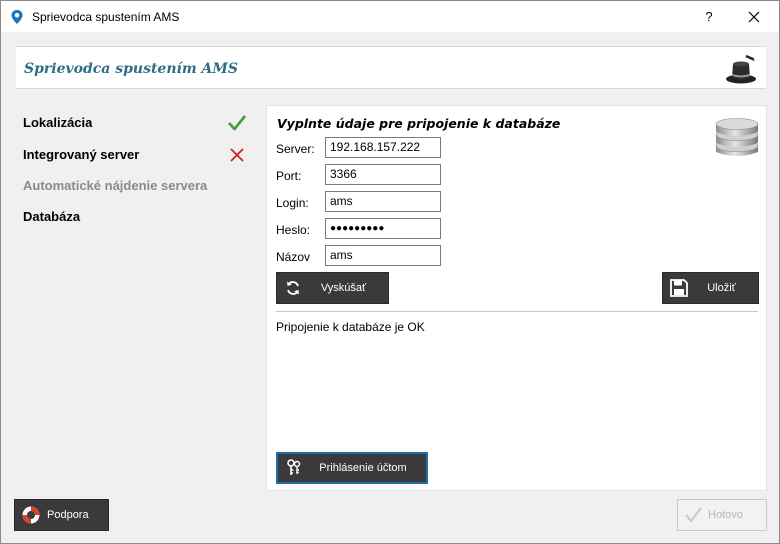 Image resolution: width=780 pixels, height=544 pixels. I want to click on lifebuoy-icon, so click(31, 515).